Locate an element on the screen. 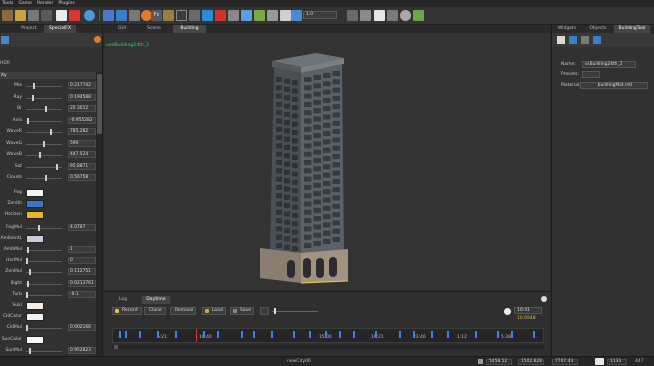 Image resolution: width=654 pixels, height=366 pixels. menu-plugins: Plugins is located at coordinates (66, 3).